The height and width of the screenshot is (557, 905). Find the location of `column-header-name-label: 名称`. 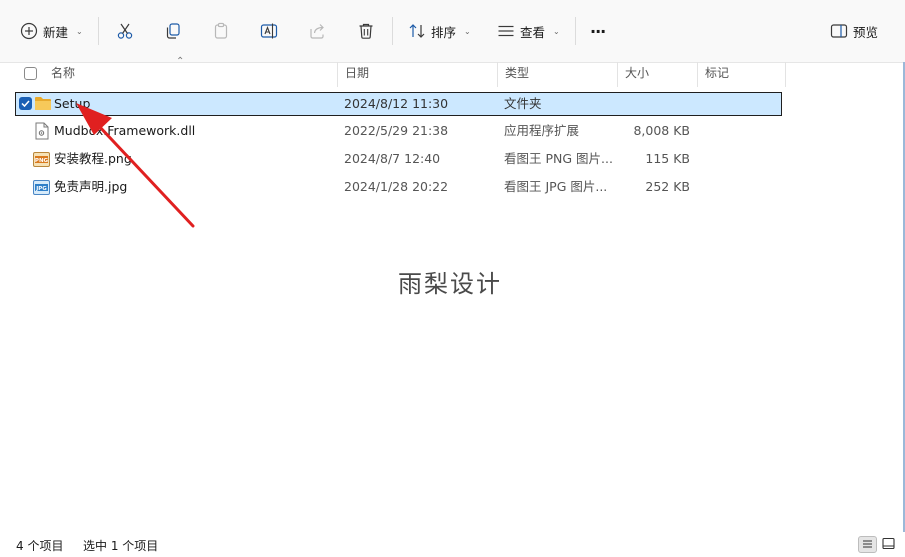

column-header-name-label: 名称 is located at coordinates (63, 73).